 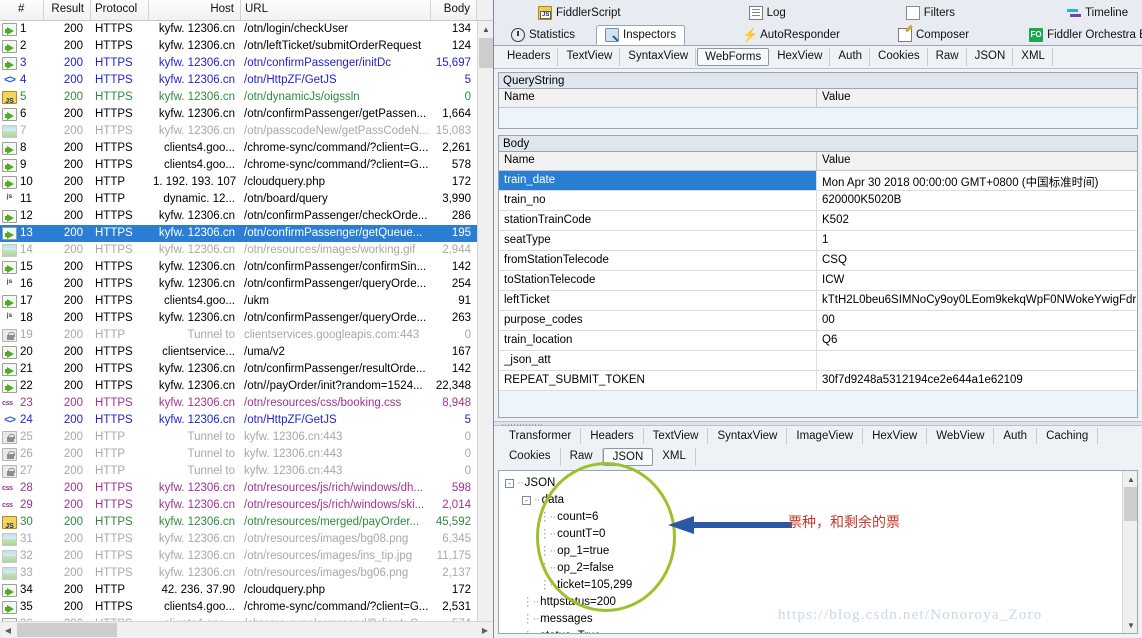 What do you see at coordinates (1033, 57) in the screenshot?
I see `request-tab-xml: XML` at bounding box center [1033, 57].